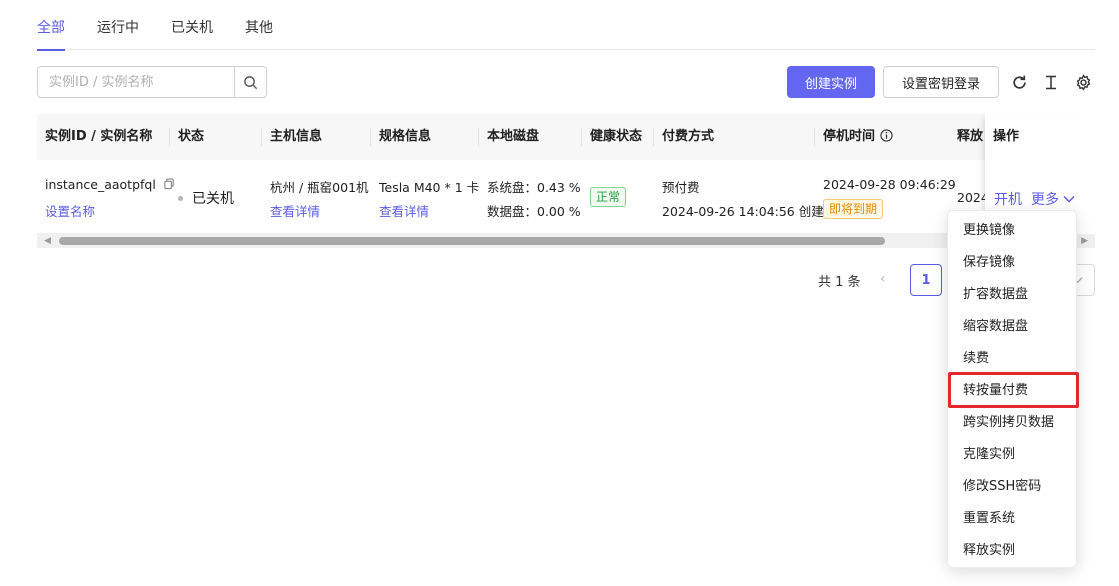 The width and height of the screenshot is (1119, 586). Describe the element at coordinates (169, 184) in the screenshot. I see `copy-icon` at that location.